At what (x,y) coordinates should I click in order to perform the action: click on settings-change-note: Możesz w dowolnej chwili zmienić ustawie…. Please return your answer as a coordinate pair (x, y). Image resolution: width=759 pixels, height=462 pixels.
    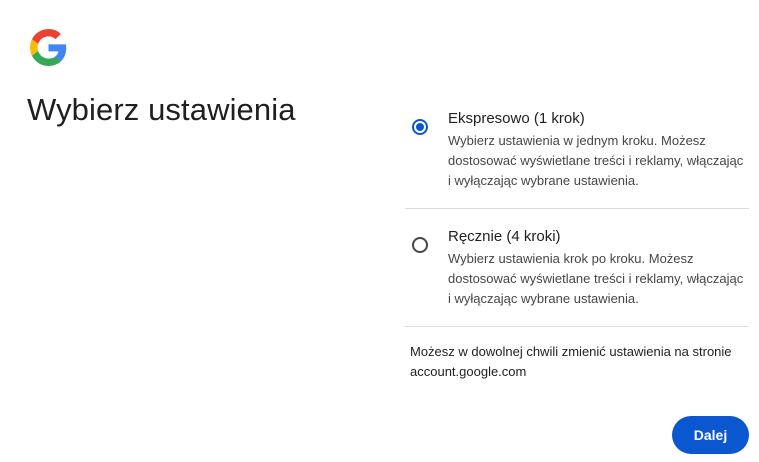
    Looking at the image, I should click on (571, 361).